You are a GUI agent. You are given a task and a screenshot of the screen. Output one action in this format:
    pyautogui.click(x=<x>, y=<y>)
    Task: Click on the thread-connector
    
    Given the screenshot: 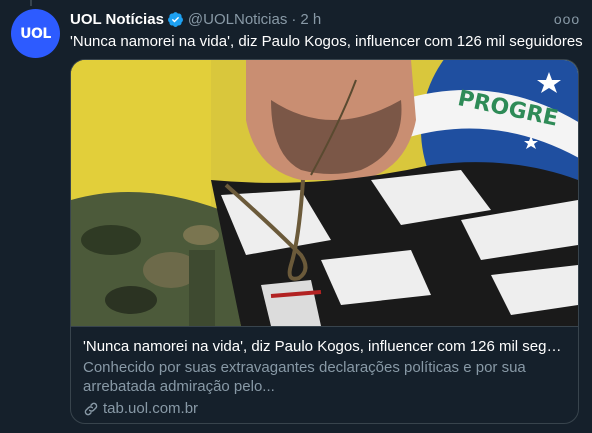 What is the action you would take?
    pyautogui.click(x=33, y=3)
    